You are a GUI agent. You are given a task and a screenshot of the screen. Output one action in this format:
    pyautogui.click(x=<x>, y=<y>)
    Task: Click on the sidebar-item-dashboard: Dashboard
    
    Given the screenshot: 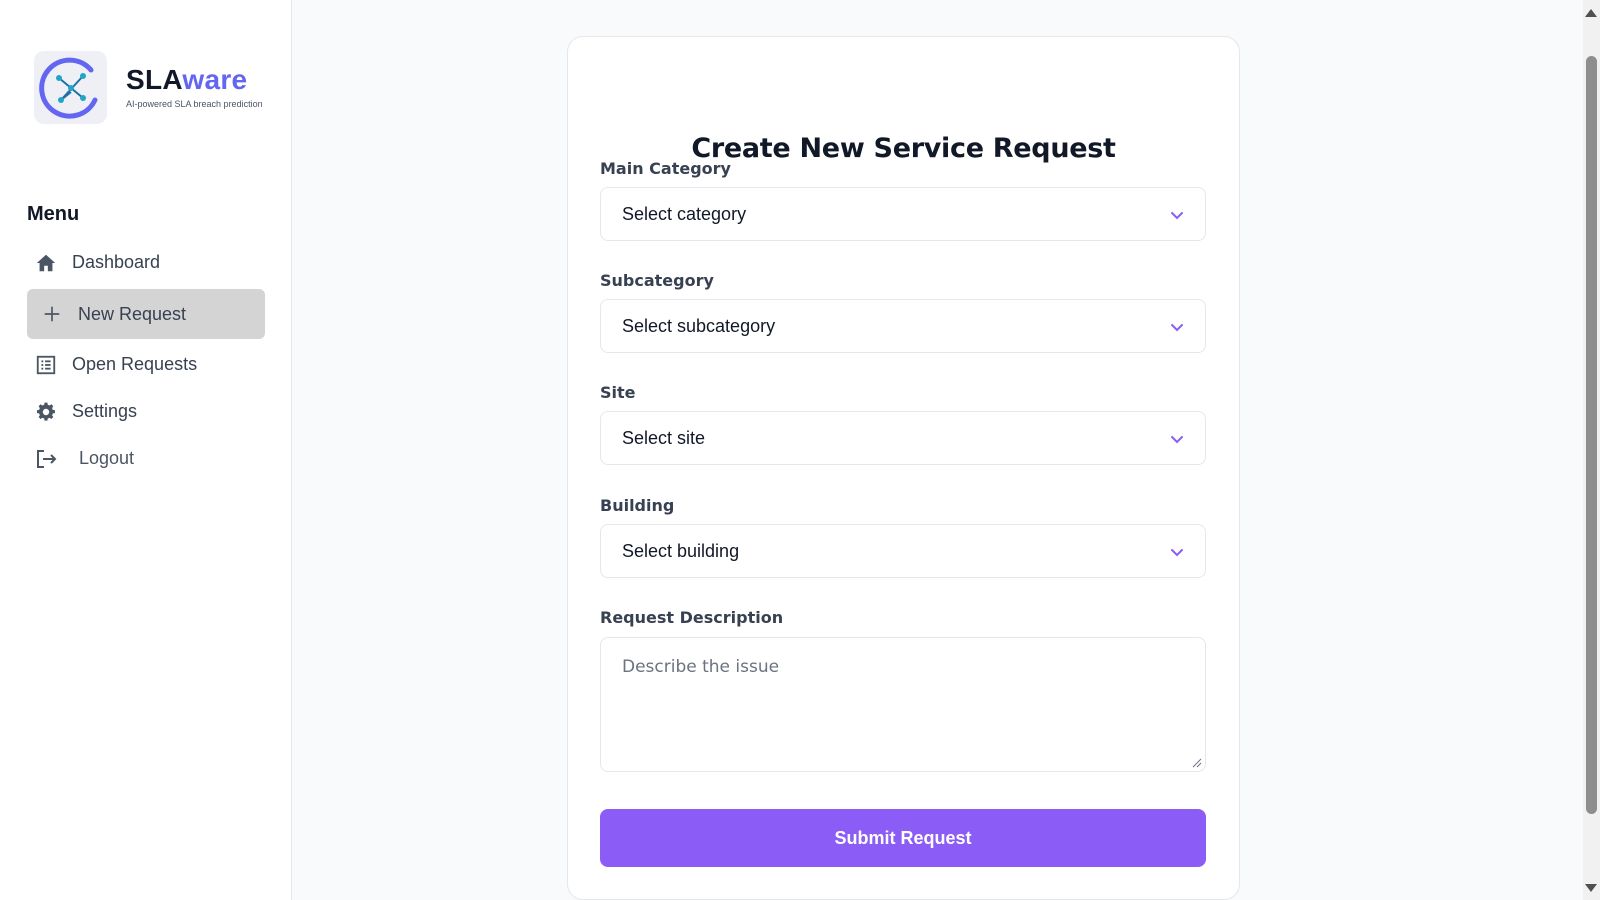 What is the action you would take?
    pyautogui.click(x=146, y=262)
    